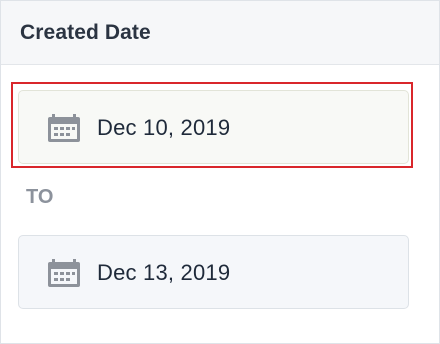 The width and height of the screenshot is (440, 344). Describe the element at coordinates (164, 272) in the screenshot. I see `end-date-value: Dec 13, 2019` at that location.